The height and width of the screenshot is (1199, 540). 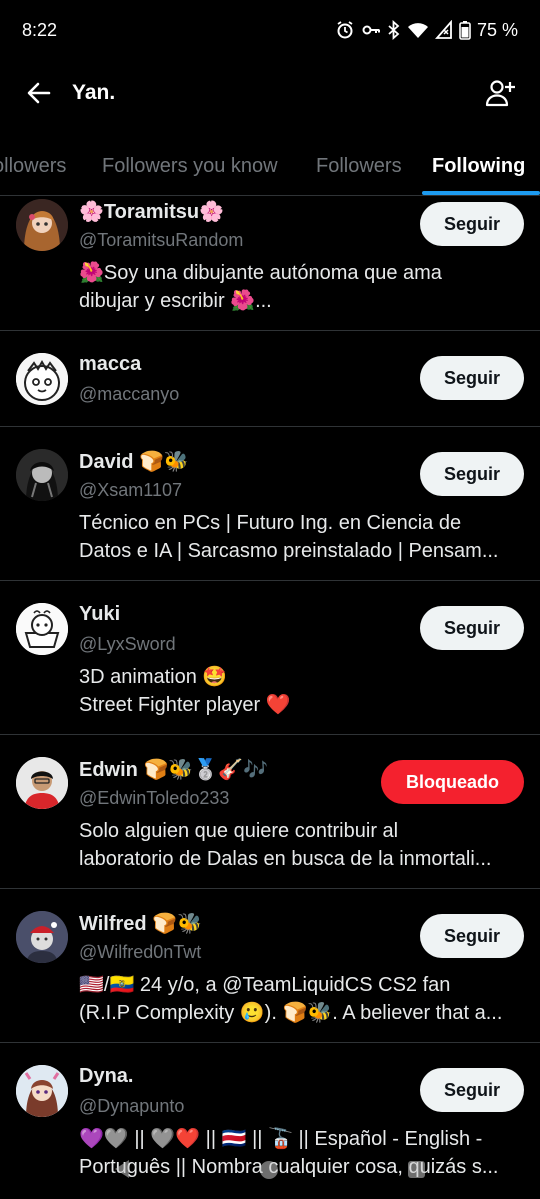 What do you see at coordinates (299, 691) in the screenshot?
I see `user-bio: 3D animation 🤩 Street Fighter player ❤️` at bounding box center [299, 691].